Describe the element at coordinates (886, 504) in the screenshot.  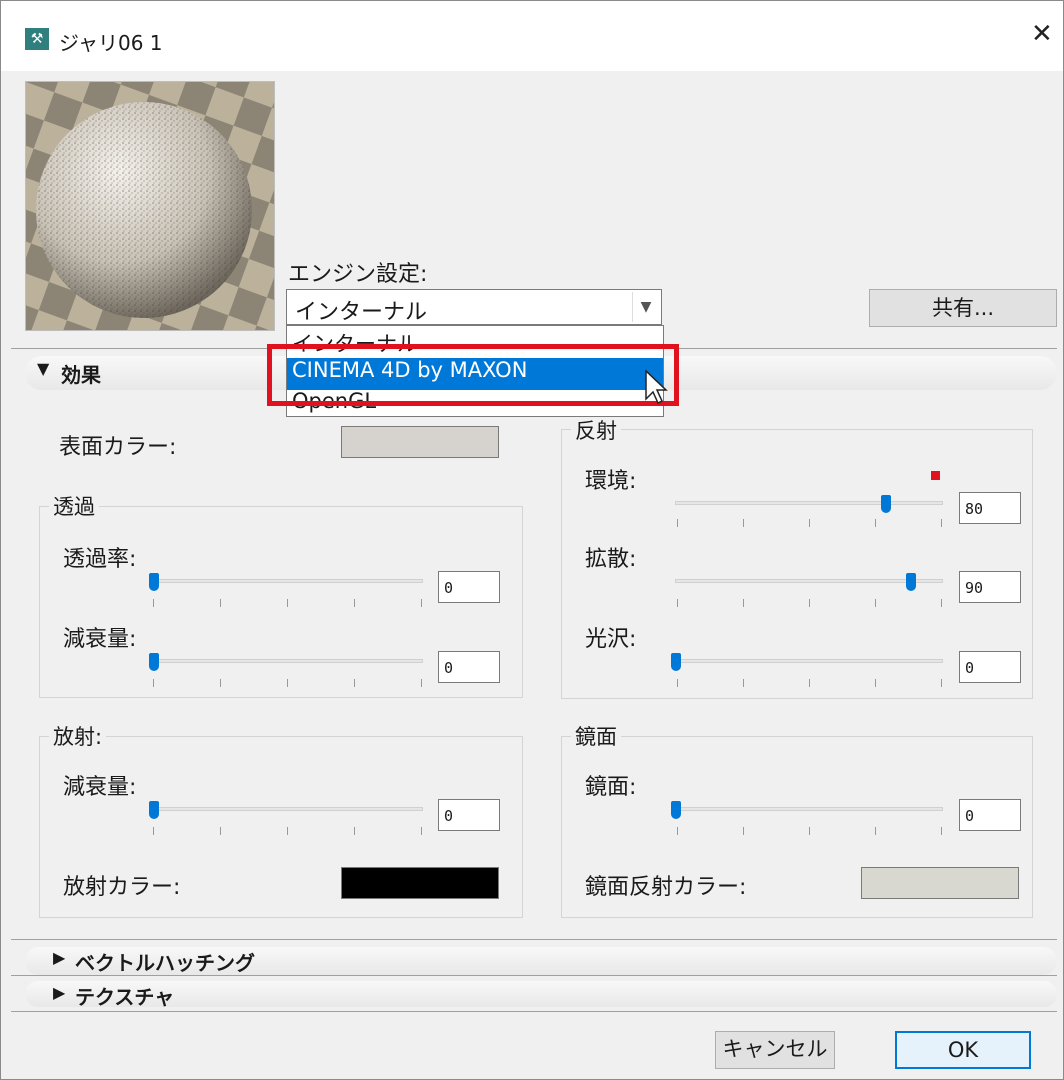
I see `environment-thumb` at that location.